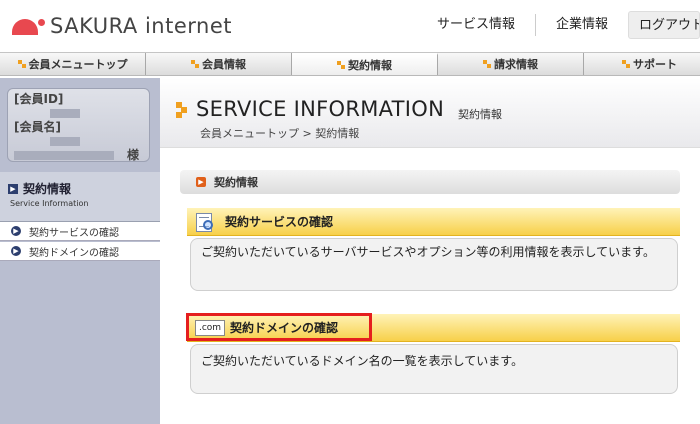 The image size is (700, 424). I want to click on card-title: 契約サービスの確認, so click(279, 221).